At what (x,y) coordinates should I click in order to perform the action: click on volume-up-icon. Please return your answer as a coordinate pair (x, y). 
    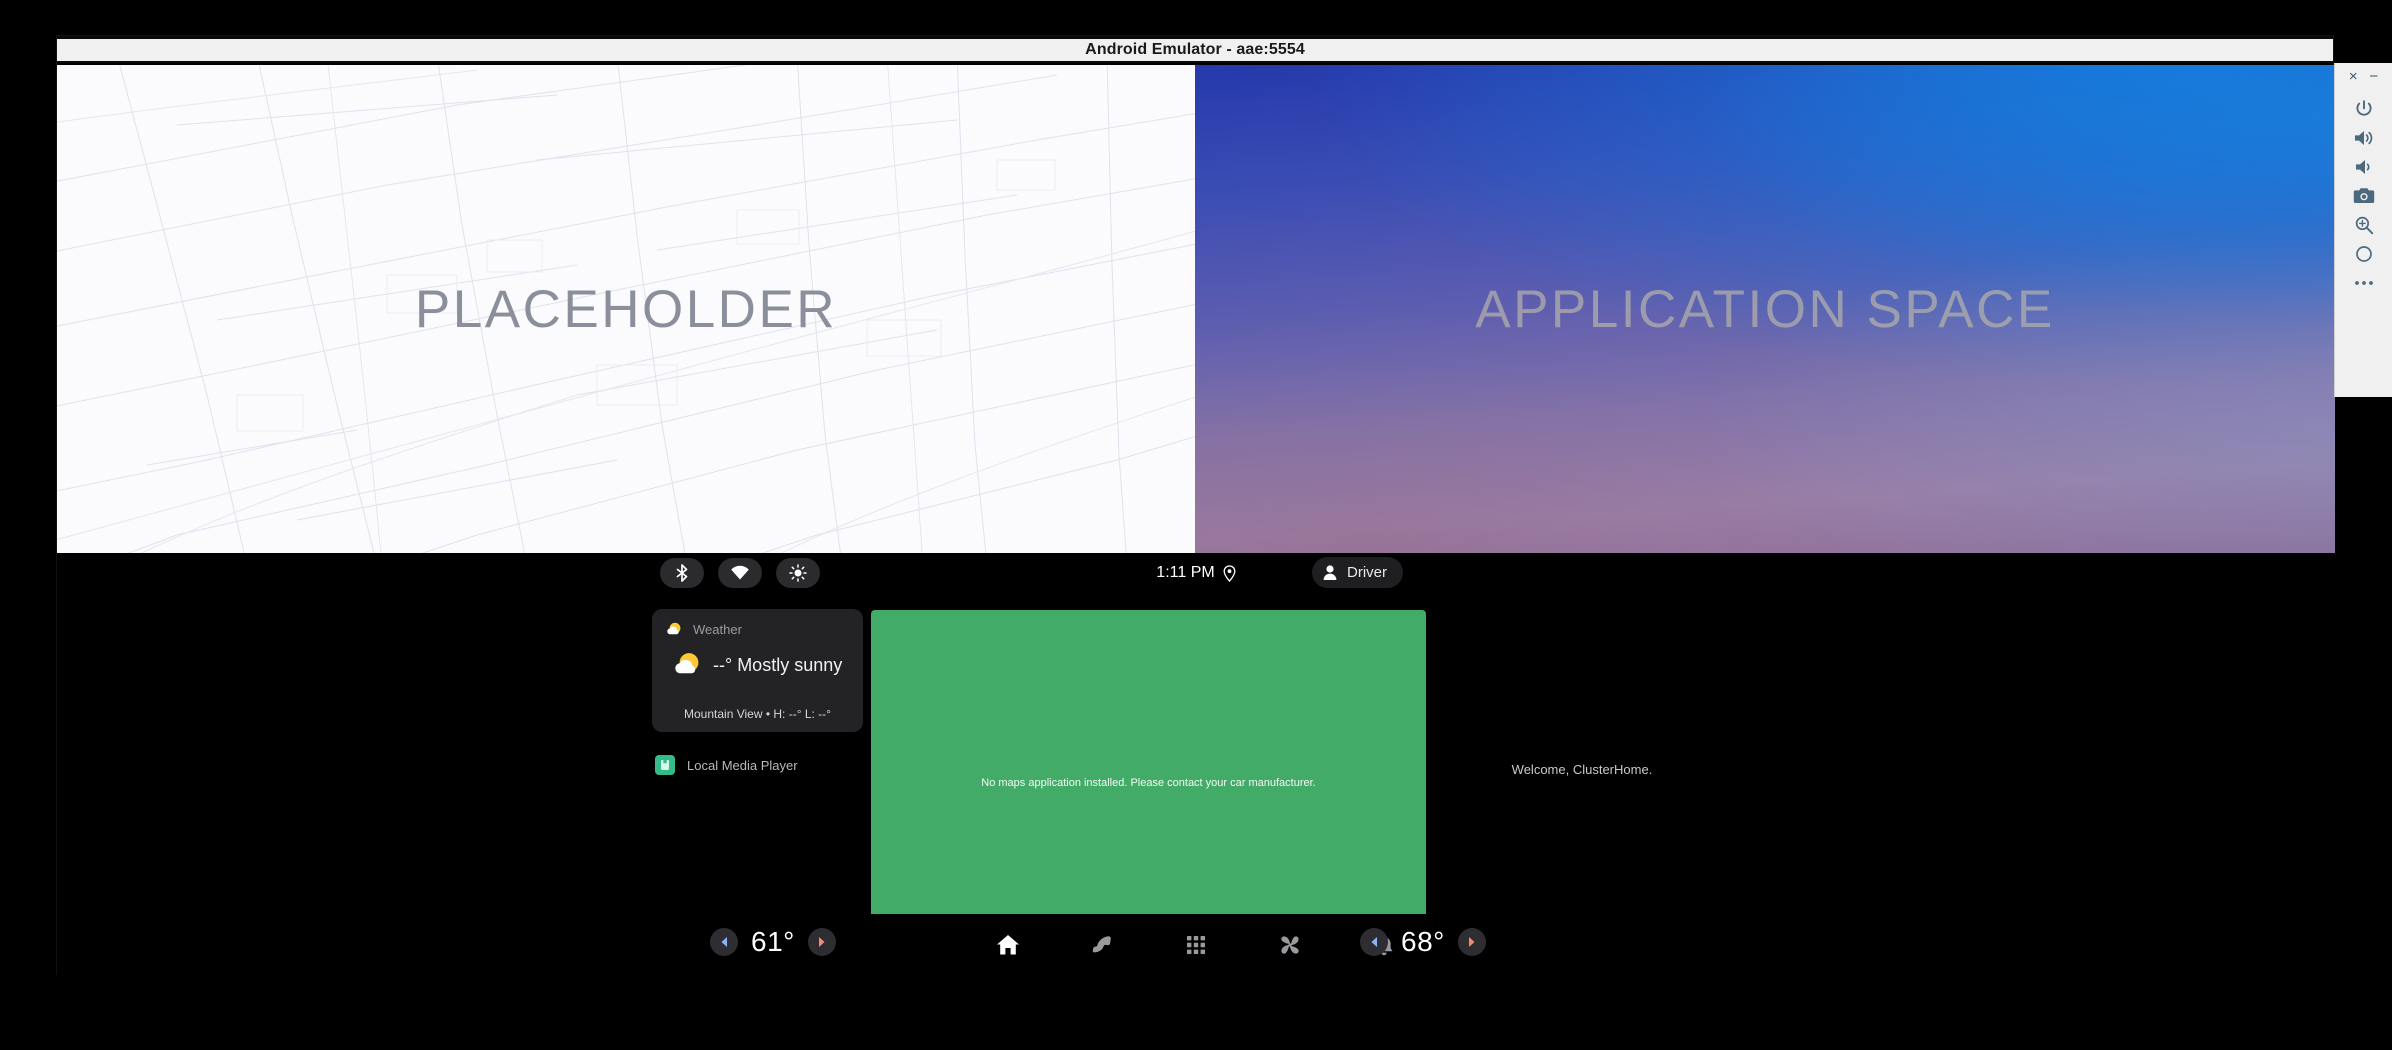
    Looking at the image, I should click on (2363, 137).